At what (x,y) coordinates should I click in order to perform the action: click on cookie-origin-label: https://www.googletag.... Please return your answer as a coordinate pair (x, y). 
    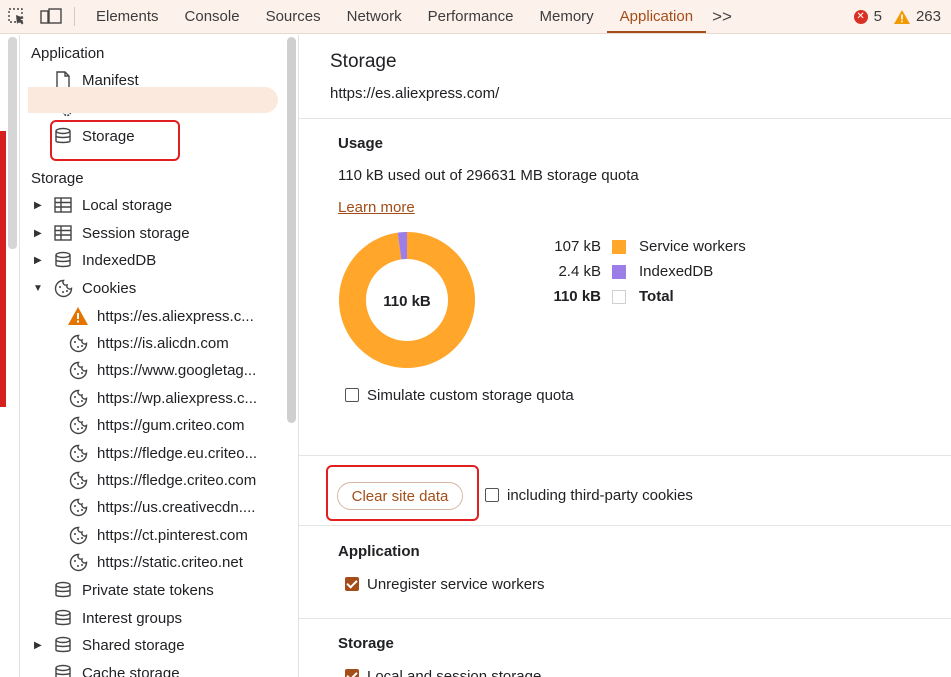
    Looking at the image, I should click on (177, 371).